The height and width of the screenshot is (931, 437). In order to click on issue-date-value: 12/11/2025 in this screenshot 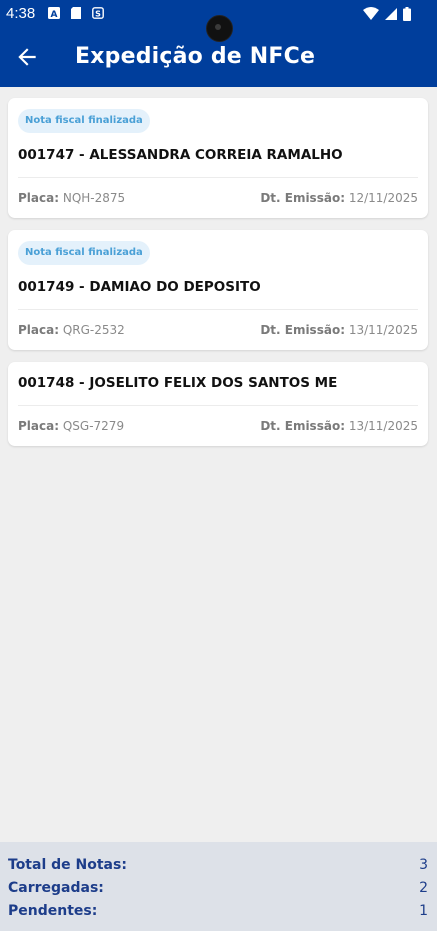, I will do `click(383, 198)`.